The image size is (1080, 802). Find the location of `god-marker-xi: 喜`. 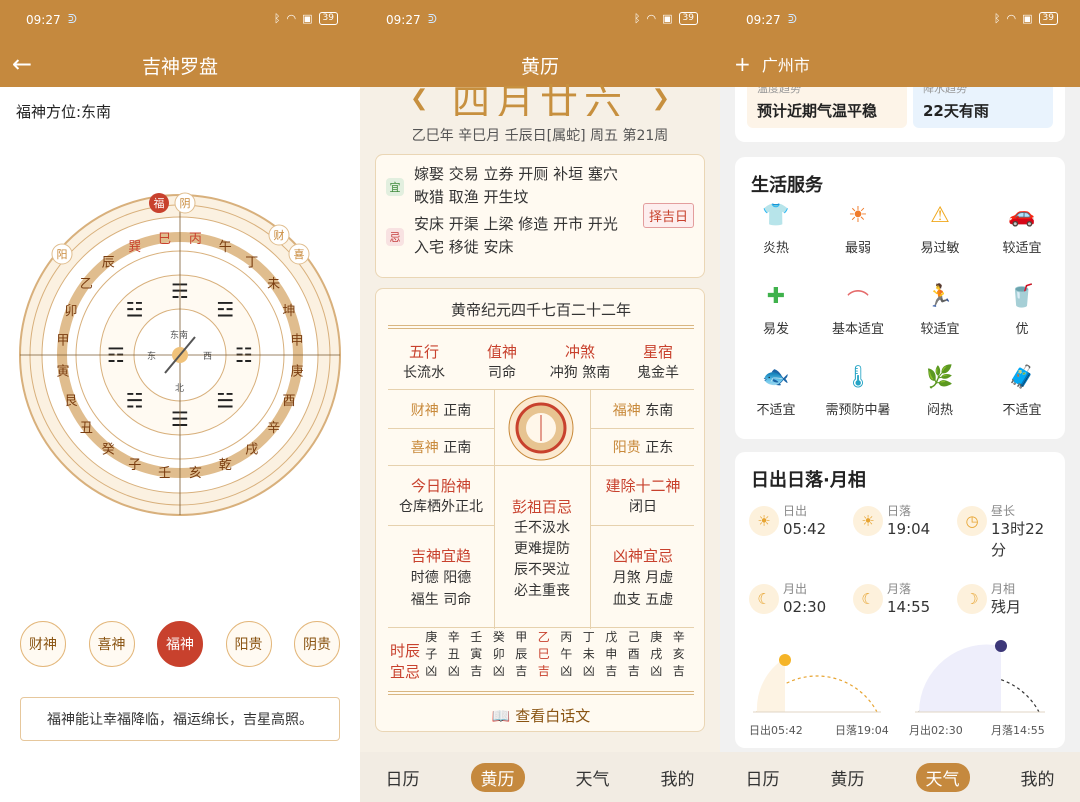

god-marker-xi: 喜 is located at coordinates (299, 254).